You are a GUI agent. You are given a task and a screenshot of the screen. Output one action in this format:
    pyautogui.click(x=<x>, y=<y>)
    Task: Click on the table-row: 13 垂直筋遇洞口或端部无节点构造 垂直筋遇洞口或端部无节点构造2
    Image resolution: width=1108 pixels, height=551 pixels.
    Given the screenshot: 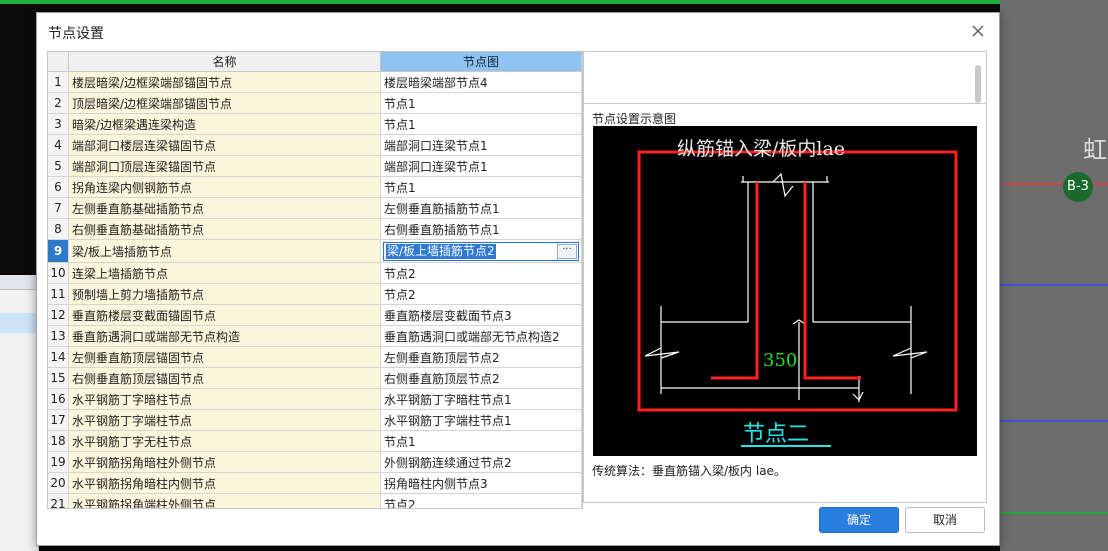 What is the action you would take?
    pyautogui.click(x=315, y=336)
    